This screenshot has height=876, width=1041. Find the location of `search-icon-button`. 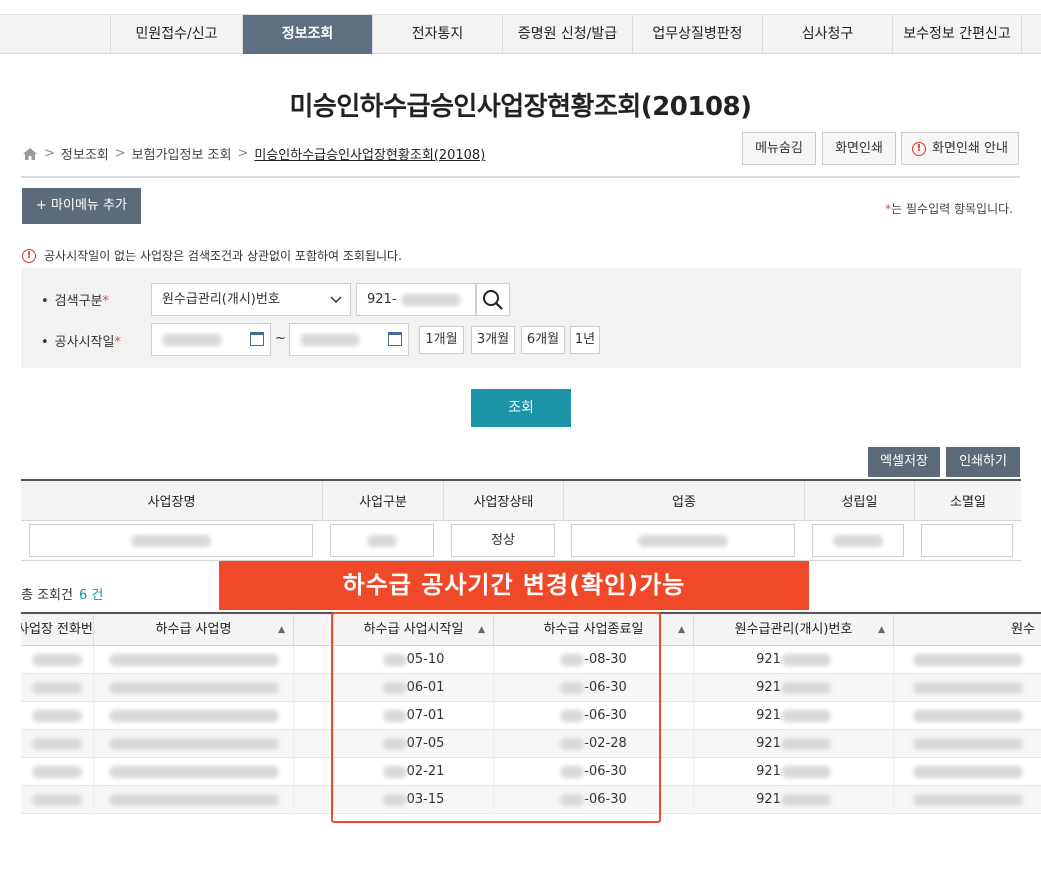

search-icon-button is located at coordinates (493, 299).